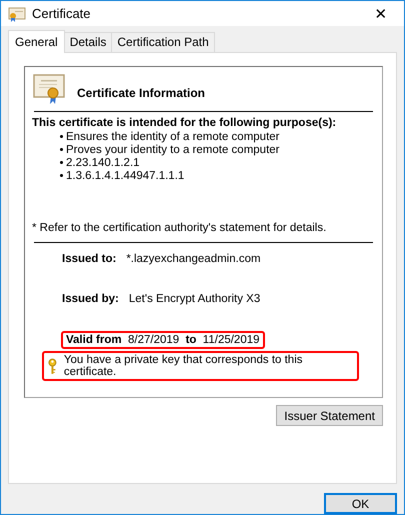 The height and width of the screenshot is (515, 405). I want to click on purpose-item: 1.3.6.1.4.1.44947.1.1.1, so click(125, 176).